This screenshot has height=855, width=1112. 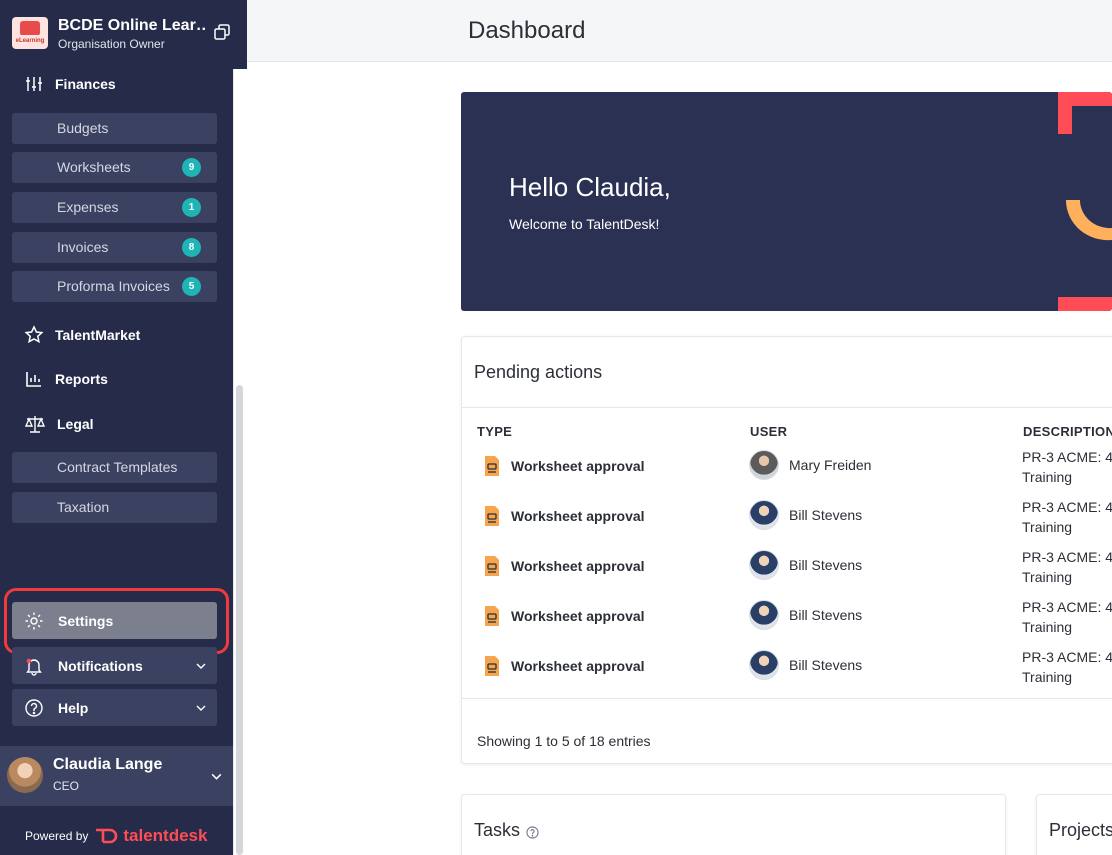 I want to click on sidebar-item-budgets: Budgets, so click(x=114, y=128).